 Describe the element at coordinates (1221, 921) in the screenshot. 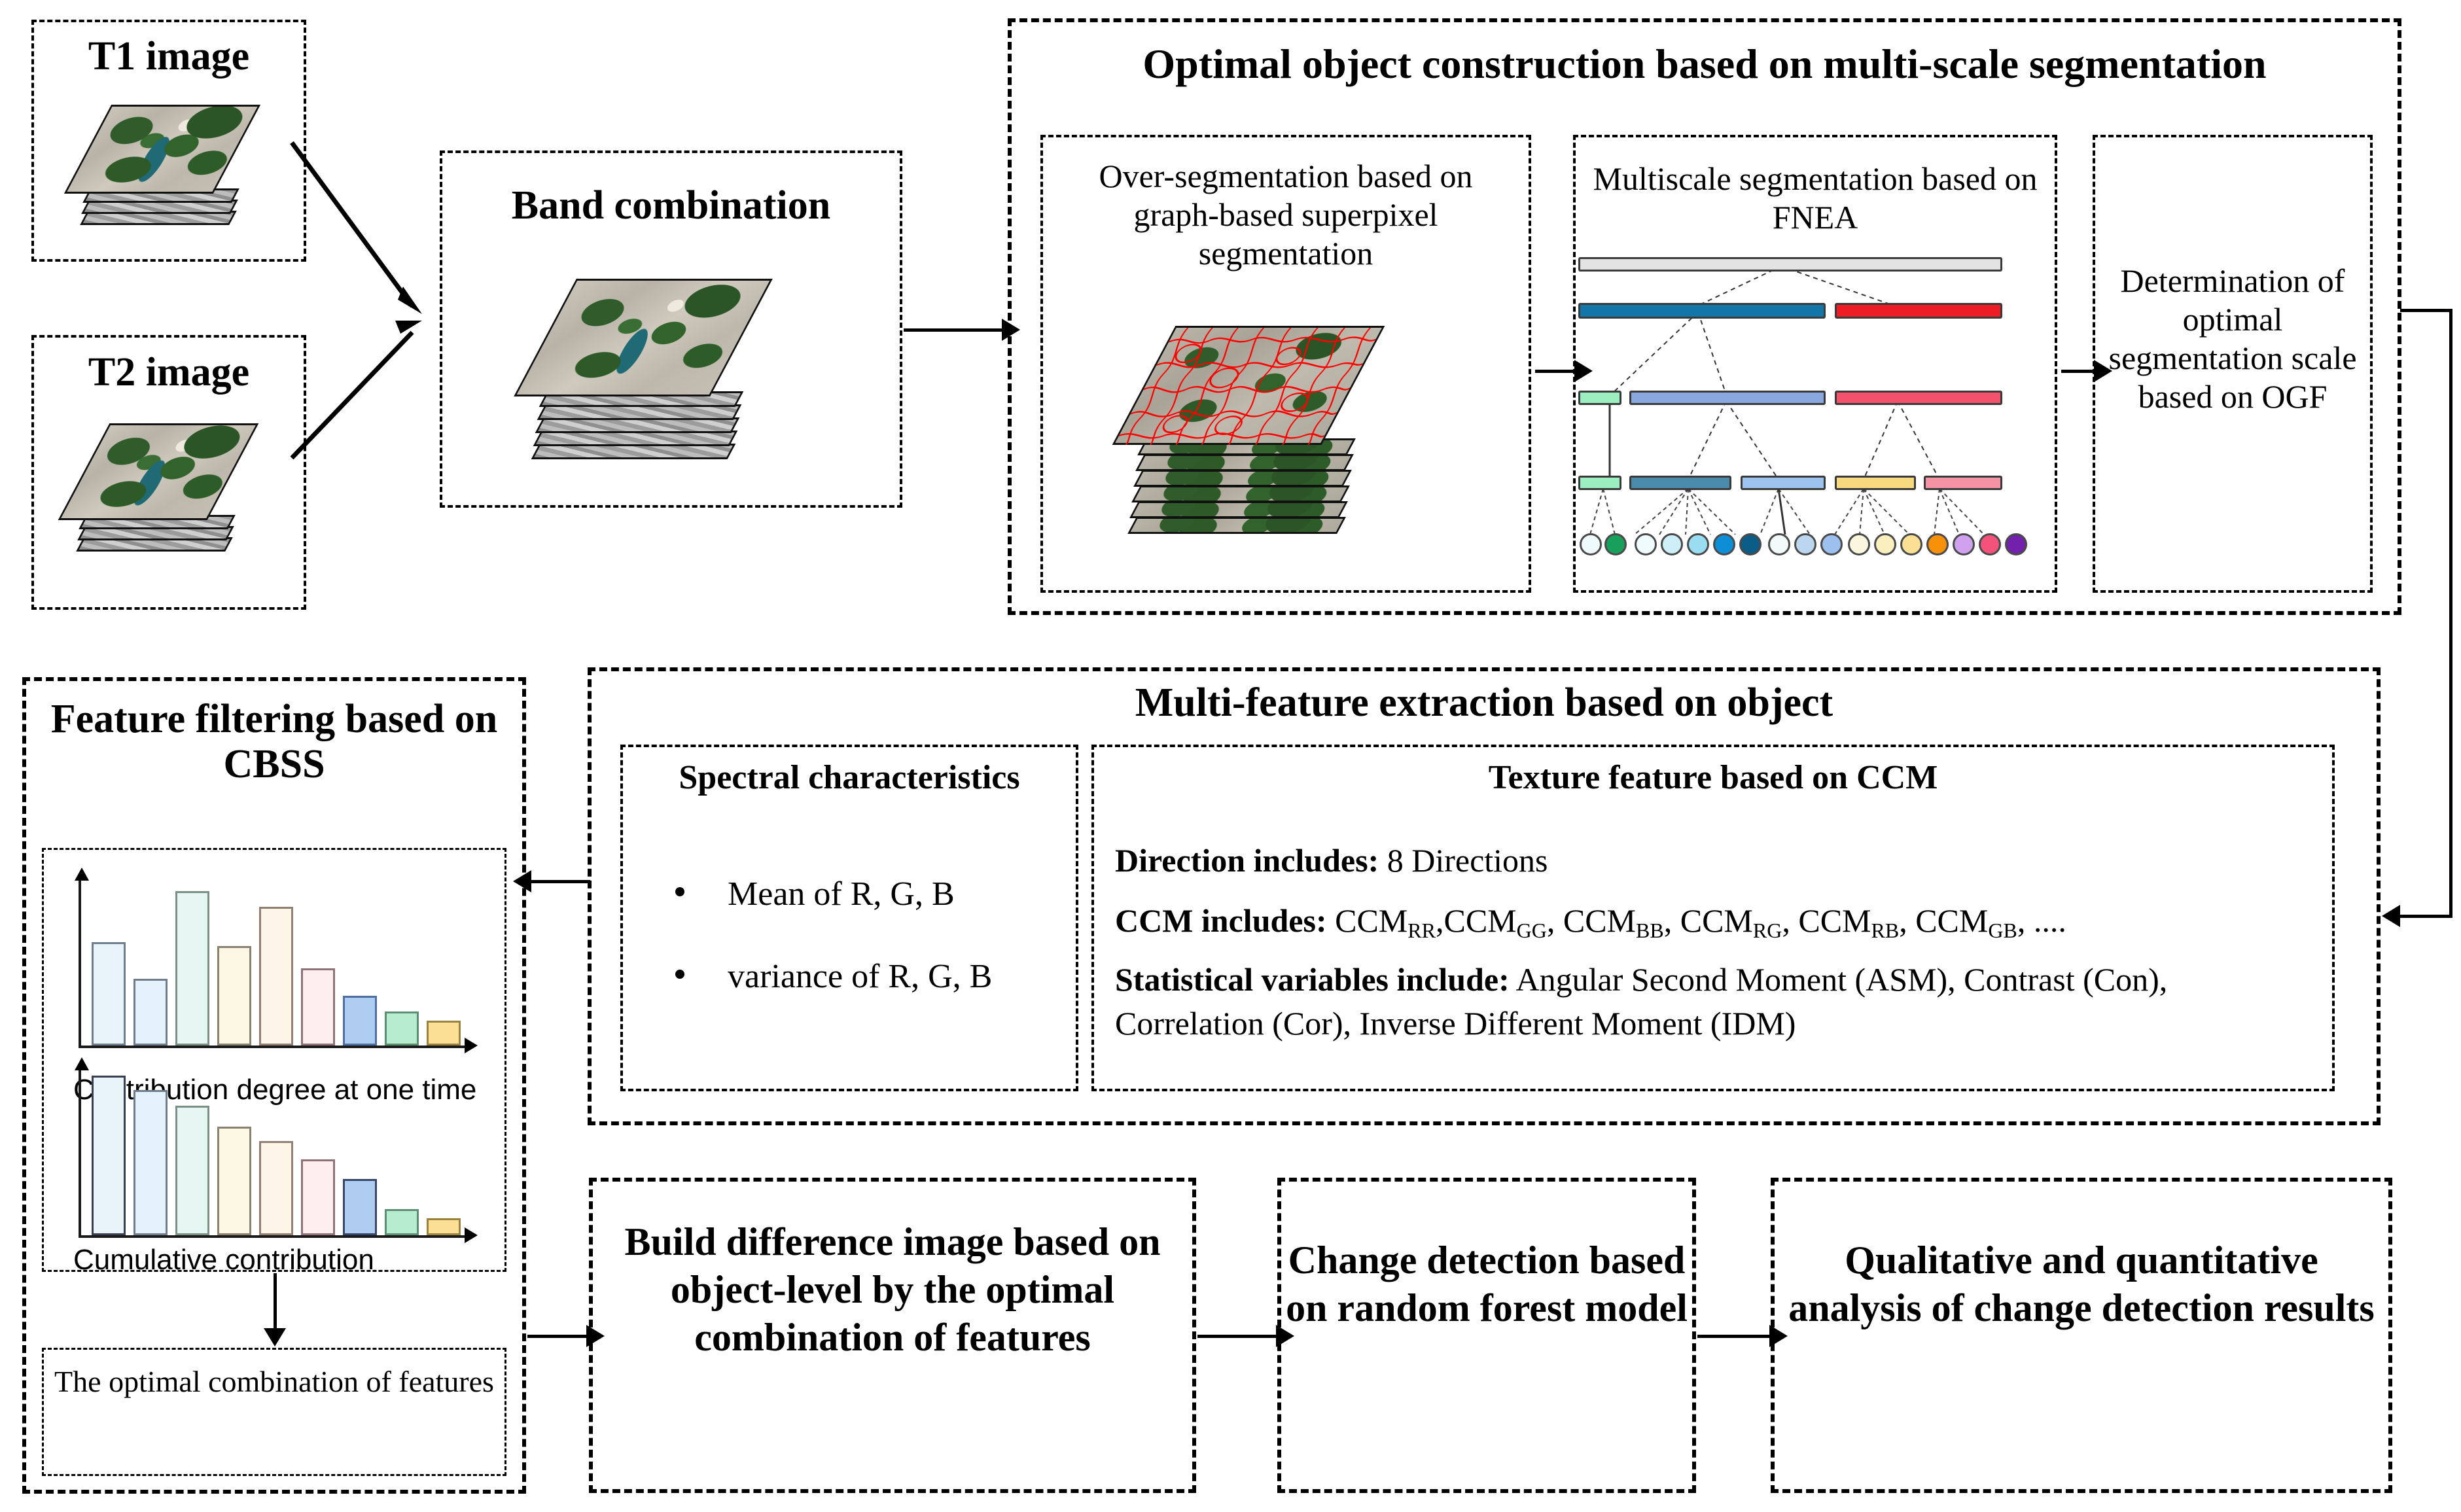

I see `texture-ccm-label: CCM includes:` at that location.